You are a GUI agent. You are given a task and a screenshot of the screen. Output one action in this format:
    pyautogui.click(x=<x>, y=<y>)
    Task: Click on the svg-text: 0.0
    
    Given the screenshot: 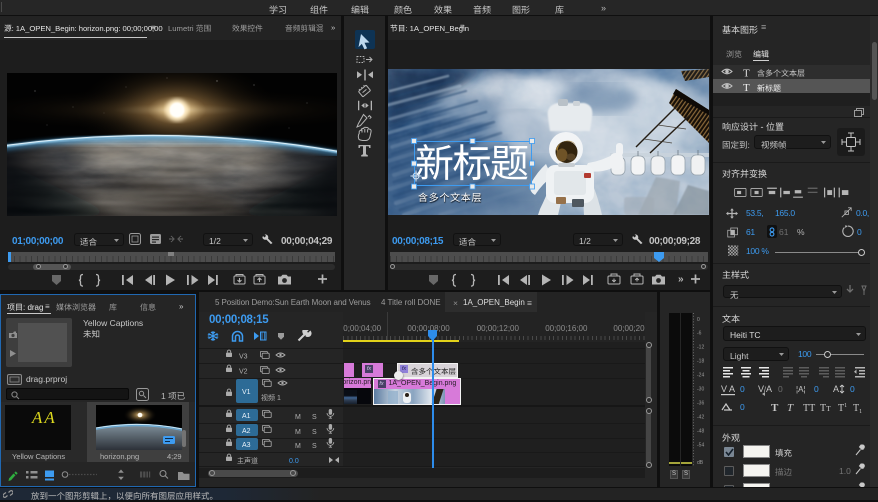 What is the action you would take?
    pyautogui.click(x=294, y=461)
    